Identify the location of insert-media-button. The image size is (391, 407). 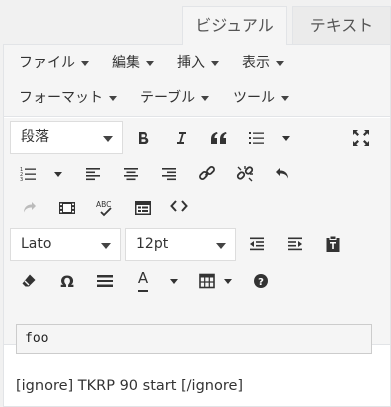
(67, 208).